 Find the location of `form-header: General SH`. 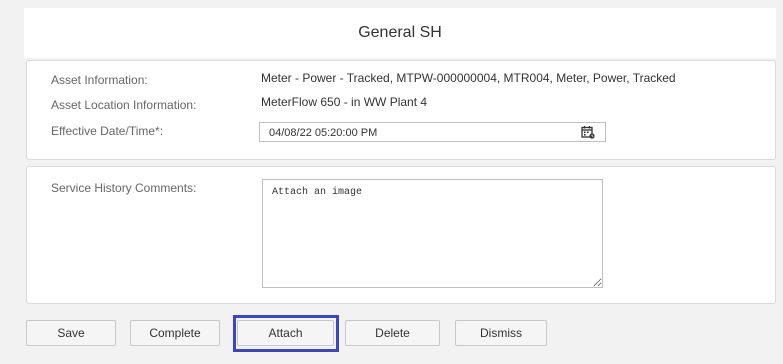

form-header: General SH is located at coordinates (400, 33).